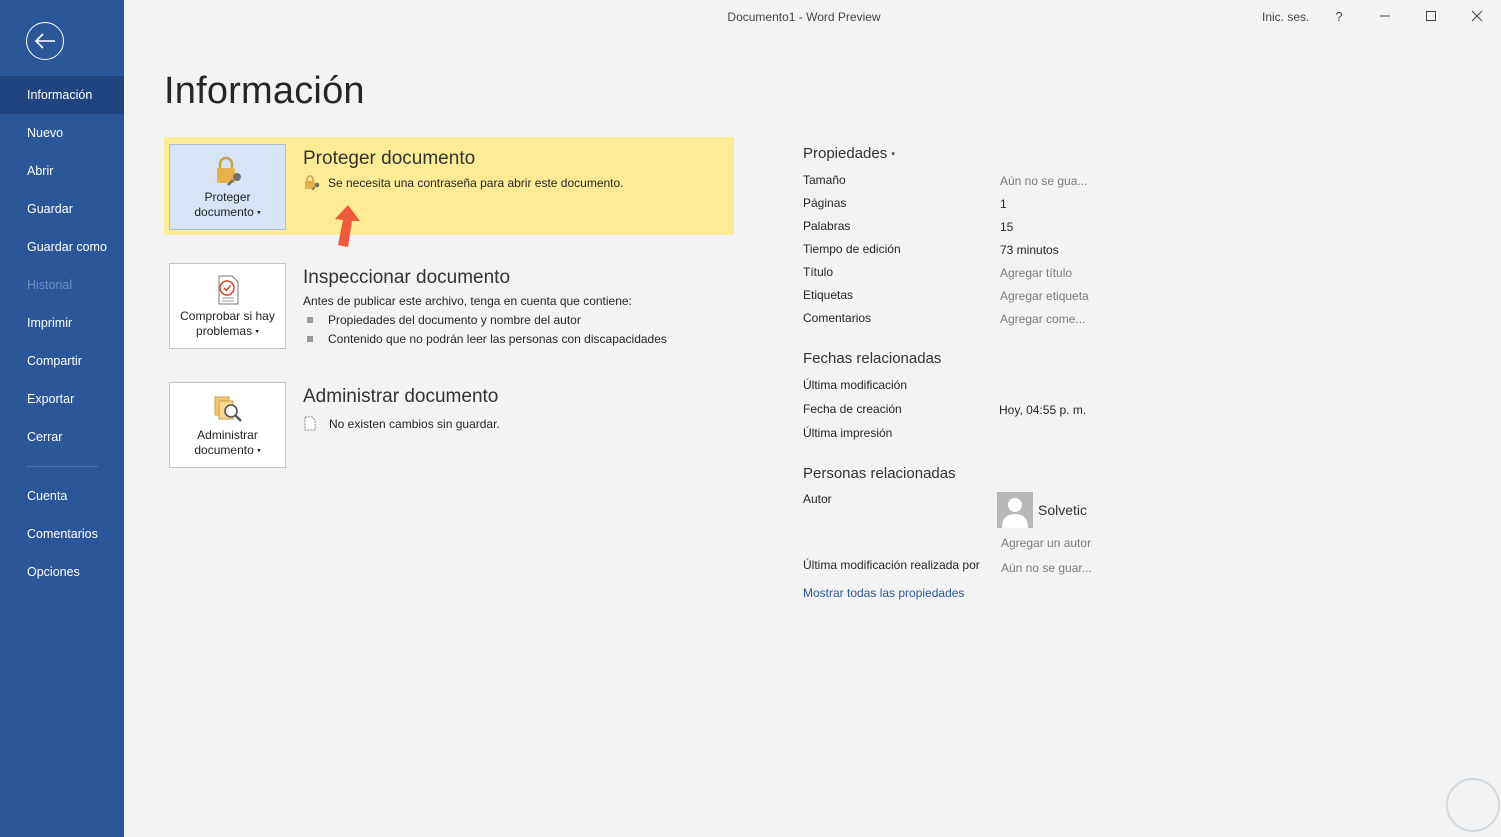 Image resolution: width=1501 pixels, height=837 pixels. I want to click on nav-item-abrir: Abrir, so click(62, 171).